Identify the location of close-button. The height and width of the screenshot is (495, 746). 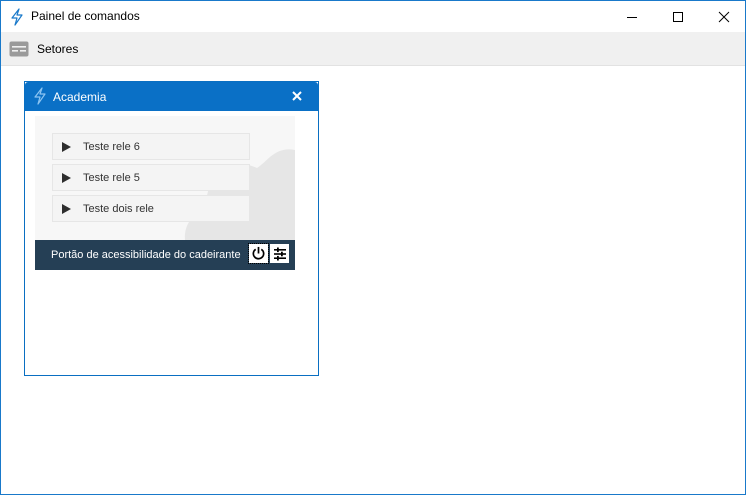
(723, 16).